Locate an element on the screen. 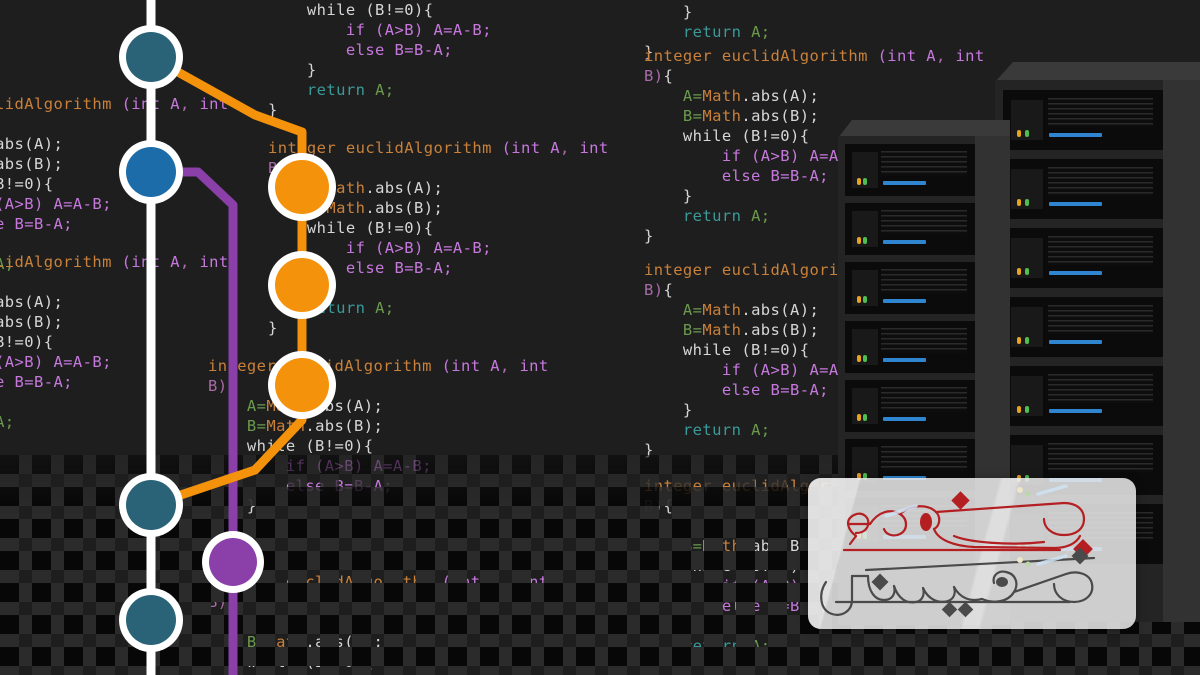 This screenshot has height=675, width=1200. brand-logo-mark is located at coordinates (958, 551).